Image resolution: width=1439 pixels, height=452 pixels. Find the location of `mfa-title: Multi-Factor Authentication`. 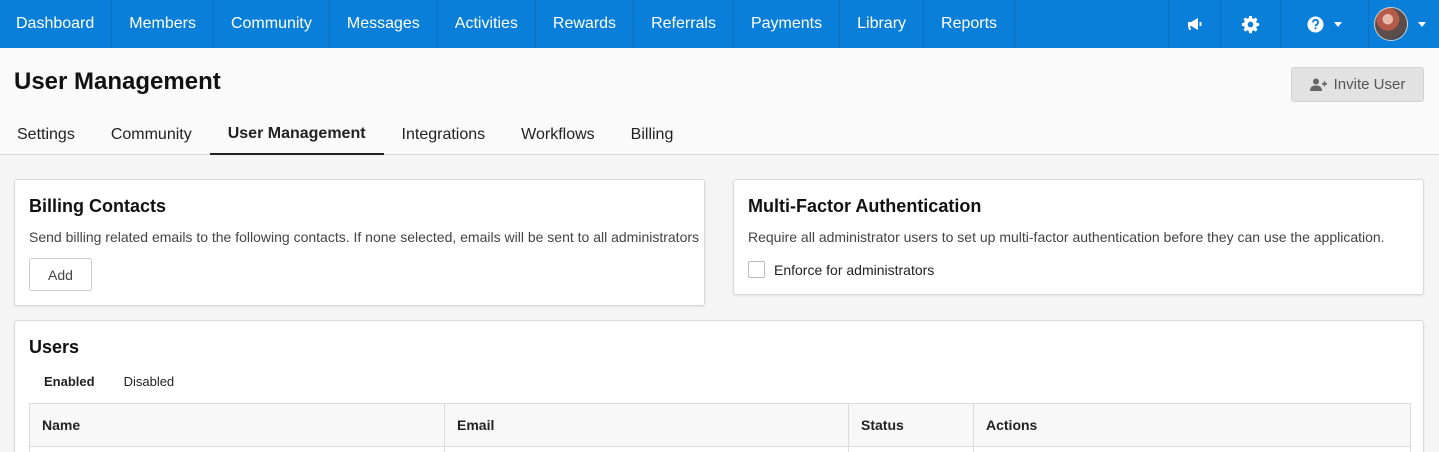

mfa-title: Multi-Factor Authentication is located at coordinates (865, 206).